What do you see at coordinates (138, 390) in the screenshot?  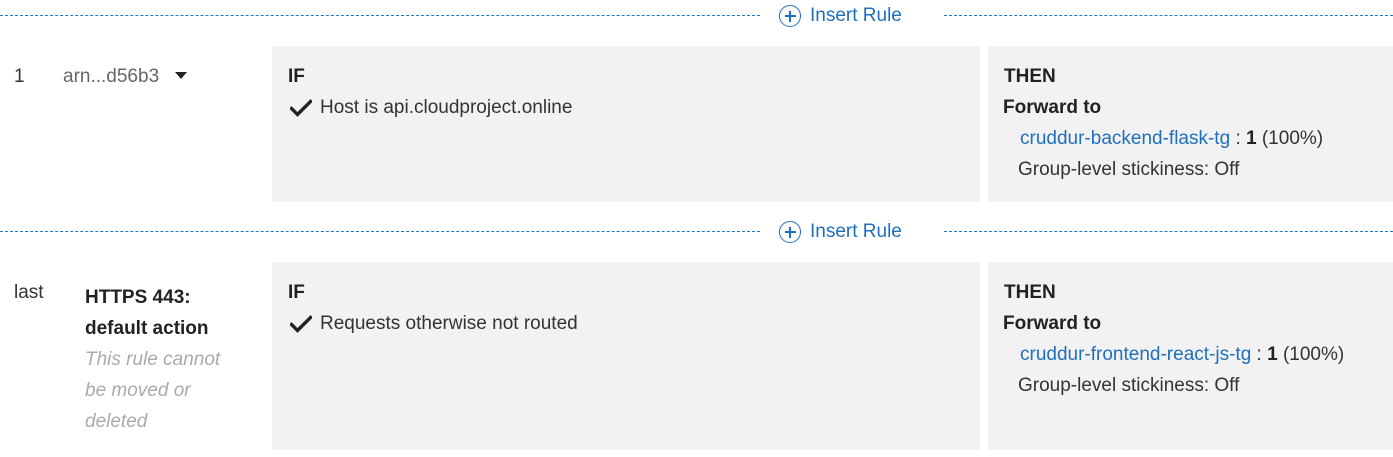 I see `default-note-line: be moved or` at bounding box center [138, 390].